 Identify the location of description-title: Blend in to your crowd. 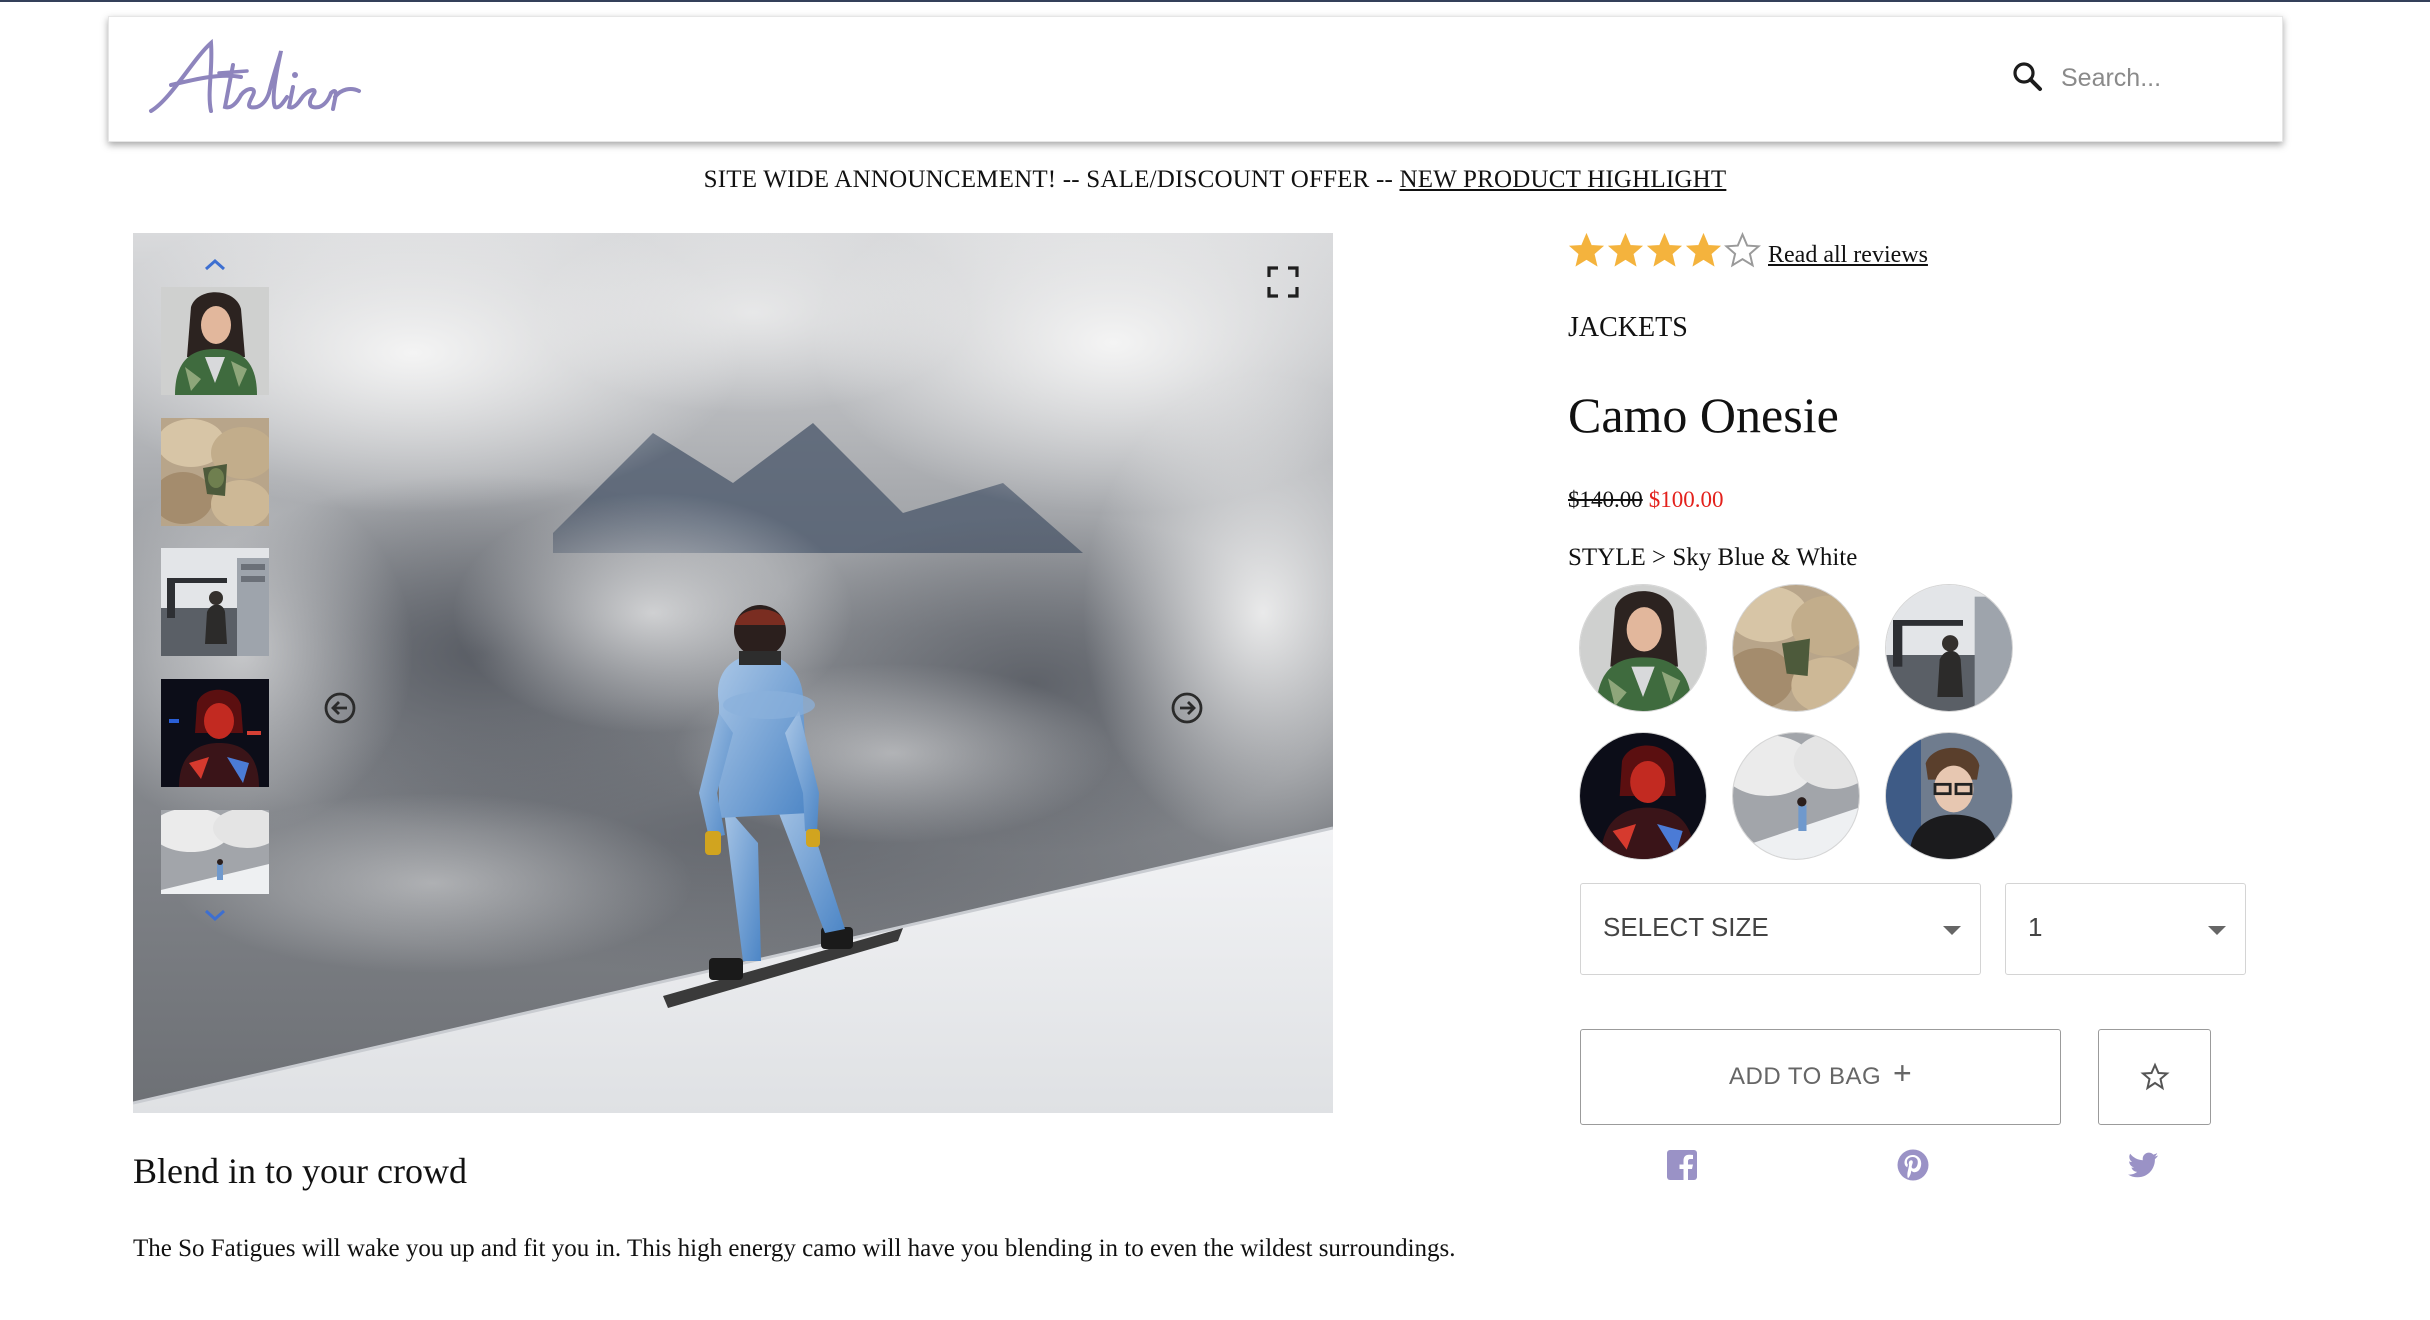
(300, 1171).